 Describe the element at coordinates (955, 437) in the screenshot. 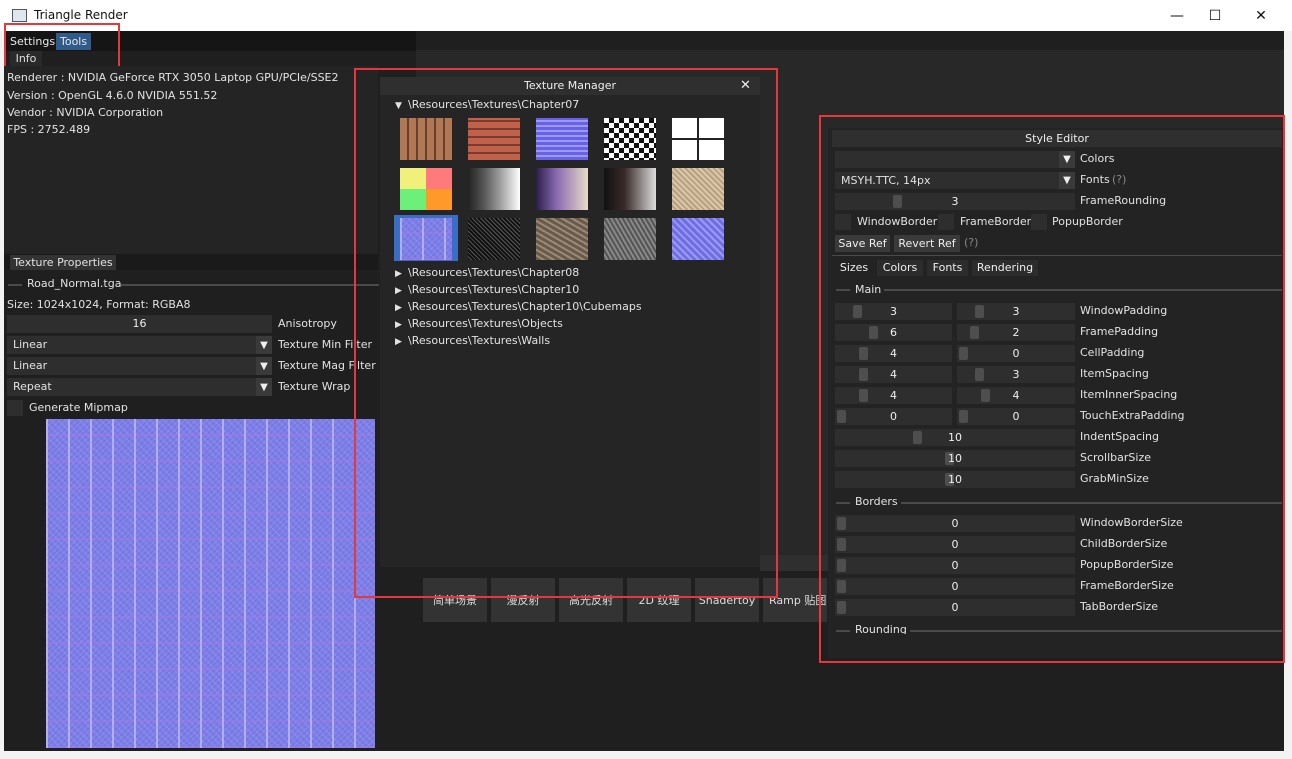

I see `indent-spacing-slider: 10` at that location.